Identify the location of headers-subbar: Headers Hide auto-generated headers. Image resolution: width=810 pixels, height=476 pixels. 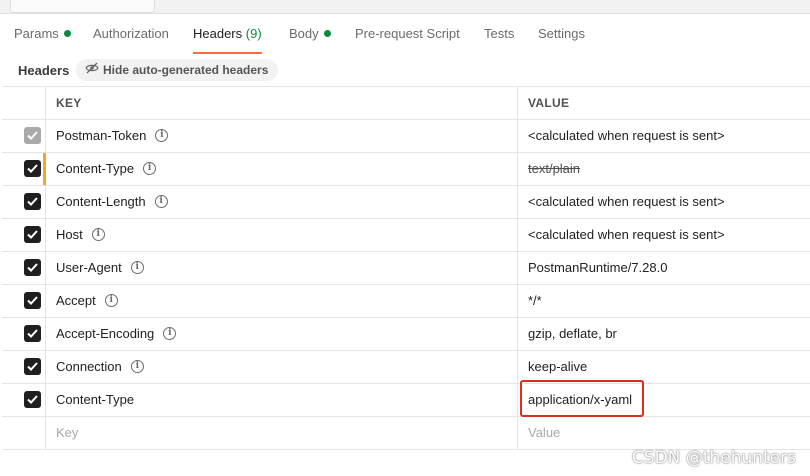
(405, 70).